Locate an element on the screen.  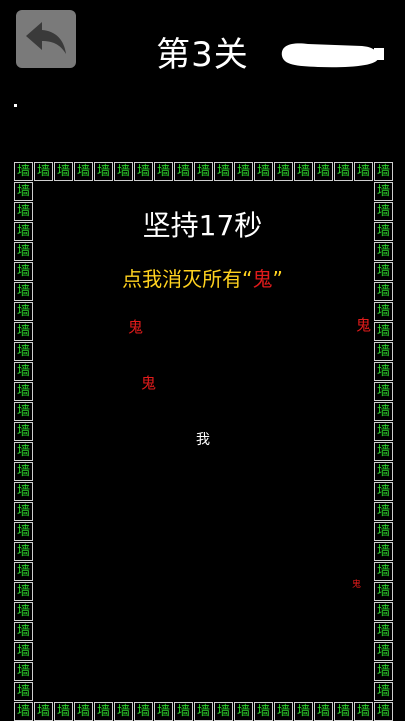
hint-close-quote: ” is located at coordinates (277, 279).